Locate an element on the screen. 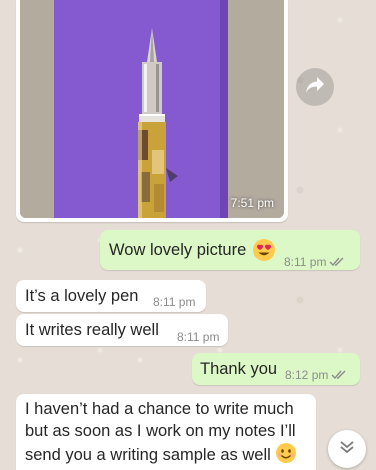 The width and height of the screenshot is (376, 470). message-time: 8:12 pm is located at coordinates (316, 376).